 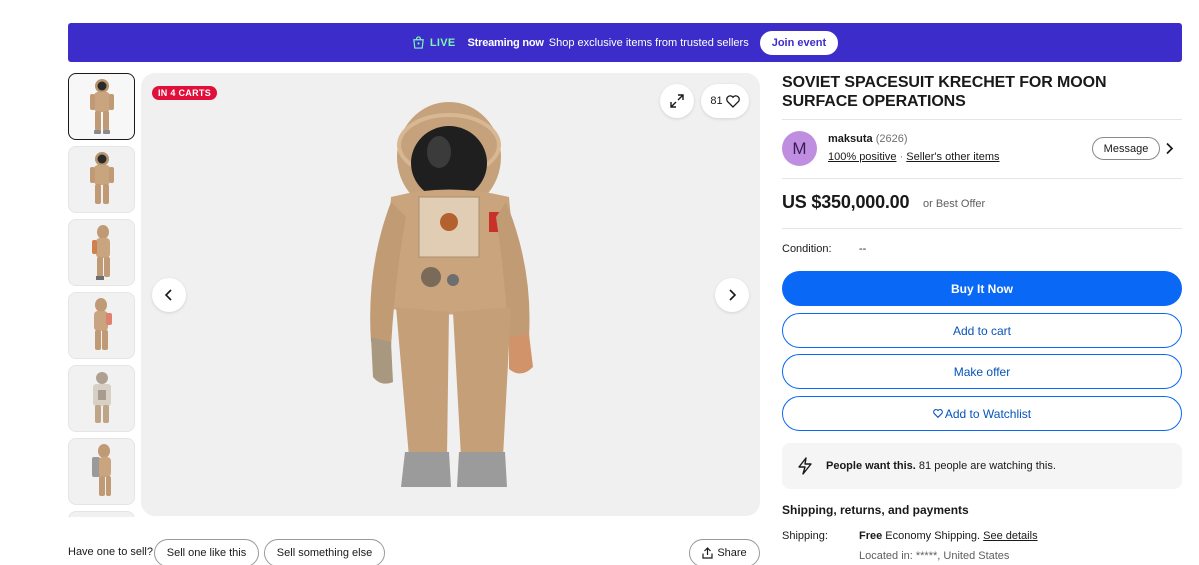 What do you see at coordinates (442, 42) in the screenshot?
I see `live-label: LIVE` at bounding box center [442, 42].